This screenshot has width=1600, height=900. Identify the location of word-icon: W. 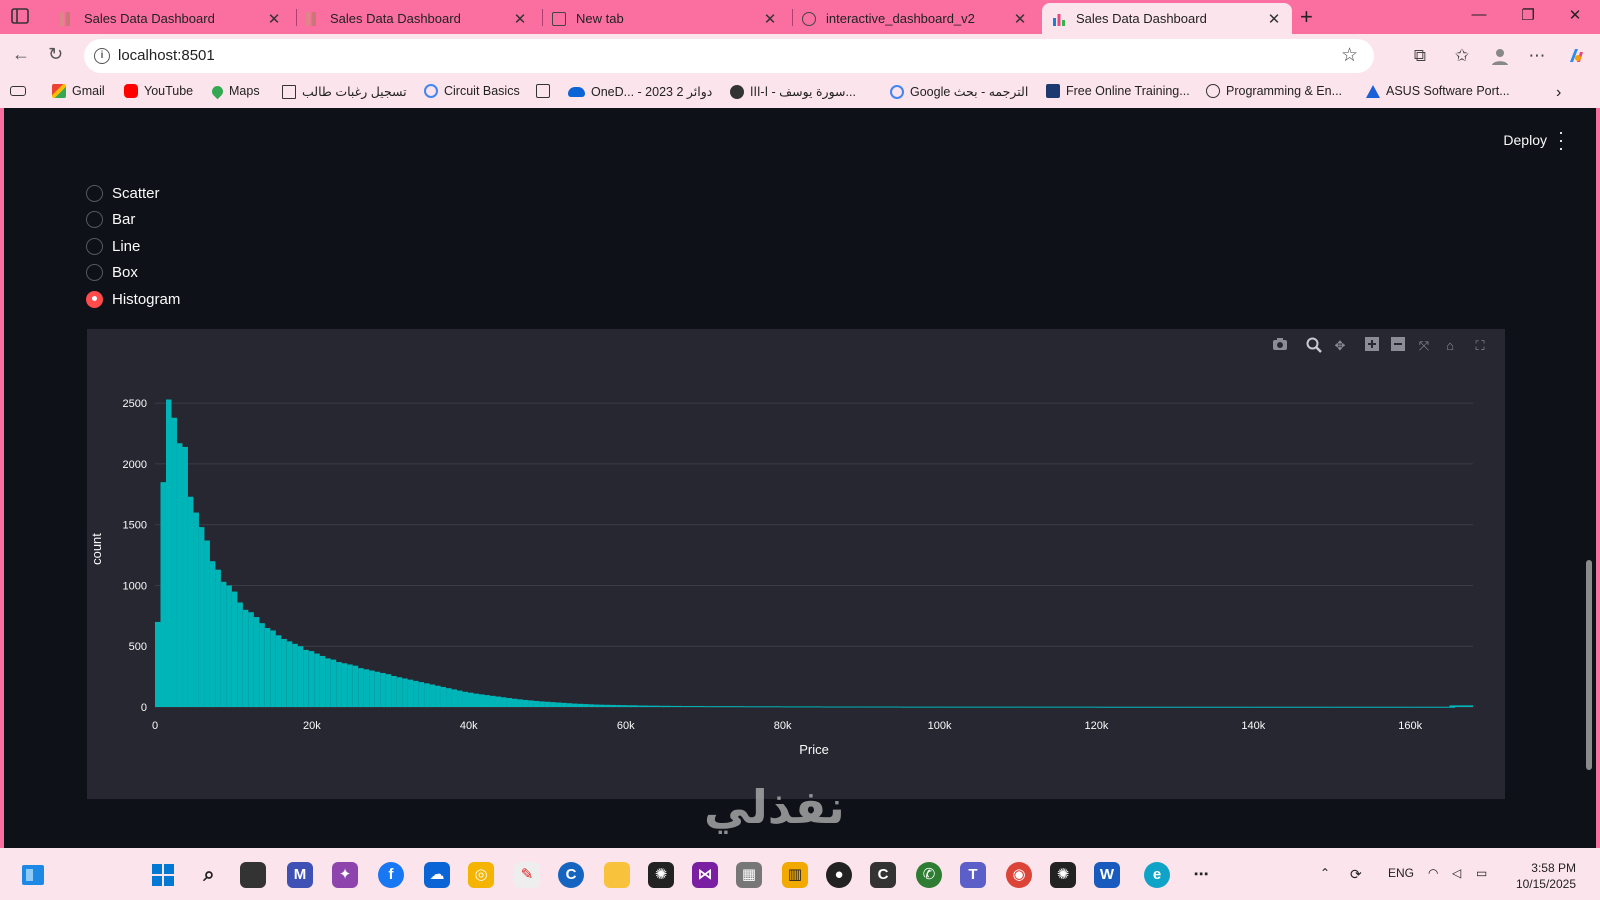
(1107, 875).